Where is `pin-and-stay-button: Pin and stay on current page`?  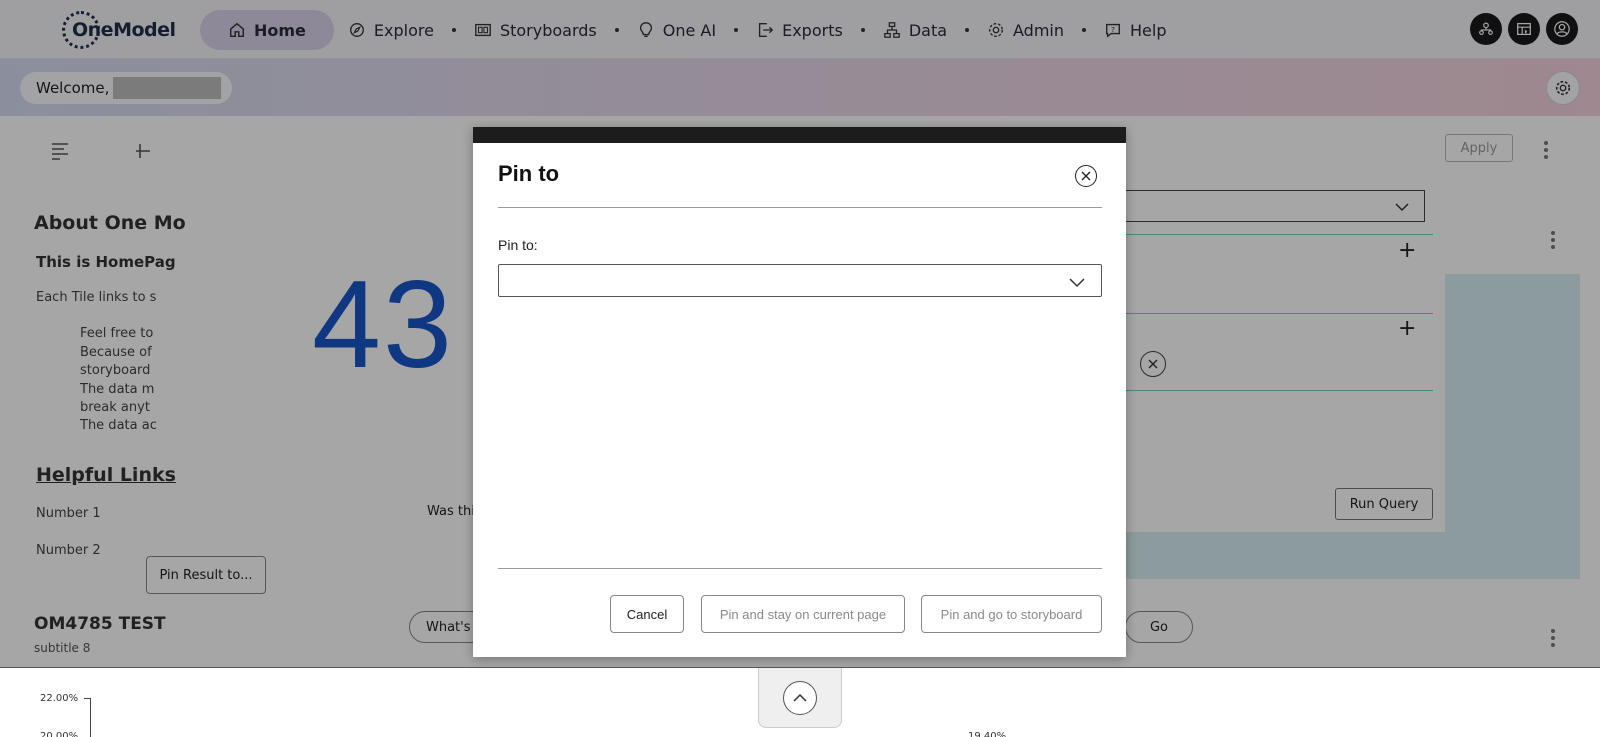 pin-and-stay-button: Pin and stay on current page is located at coordinates (803, 614).